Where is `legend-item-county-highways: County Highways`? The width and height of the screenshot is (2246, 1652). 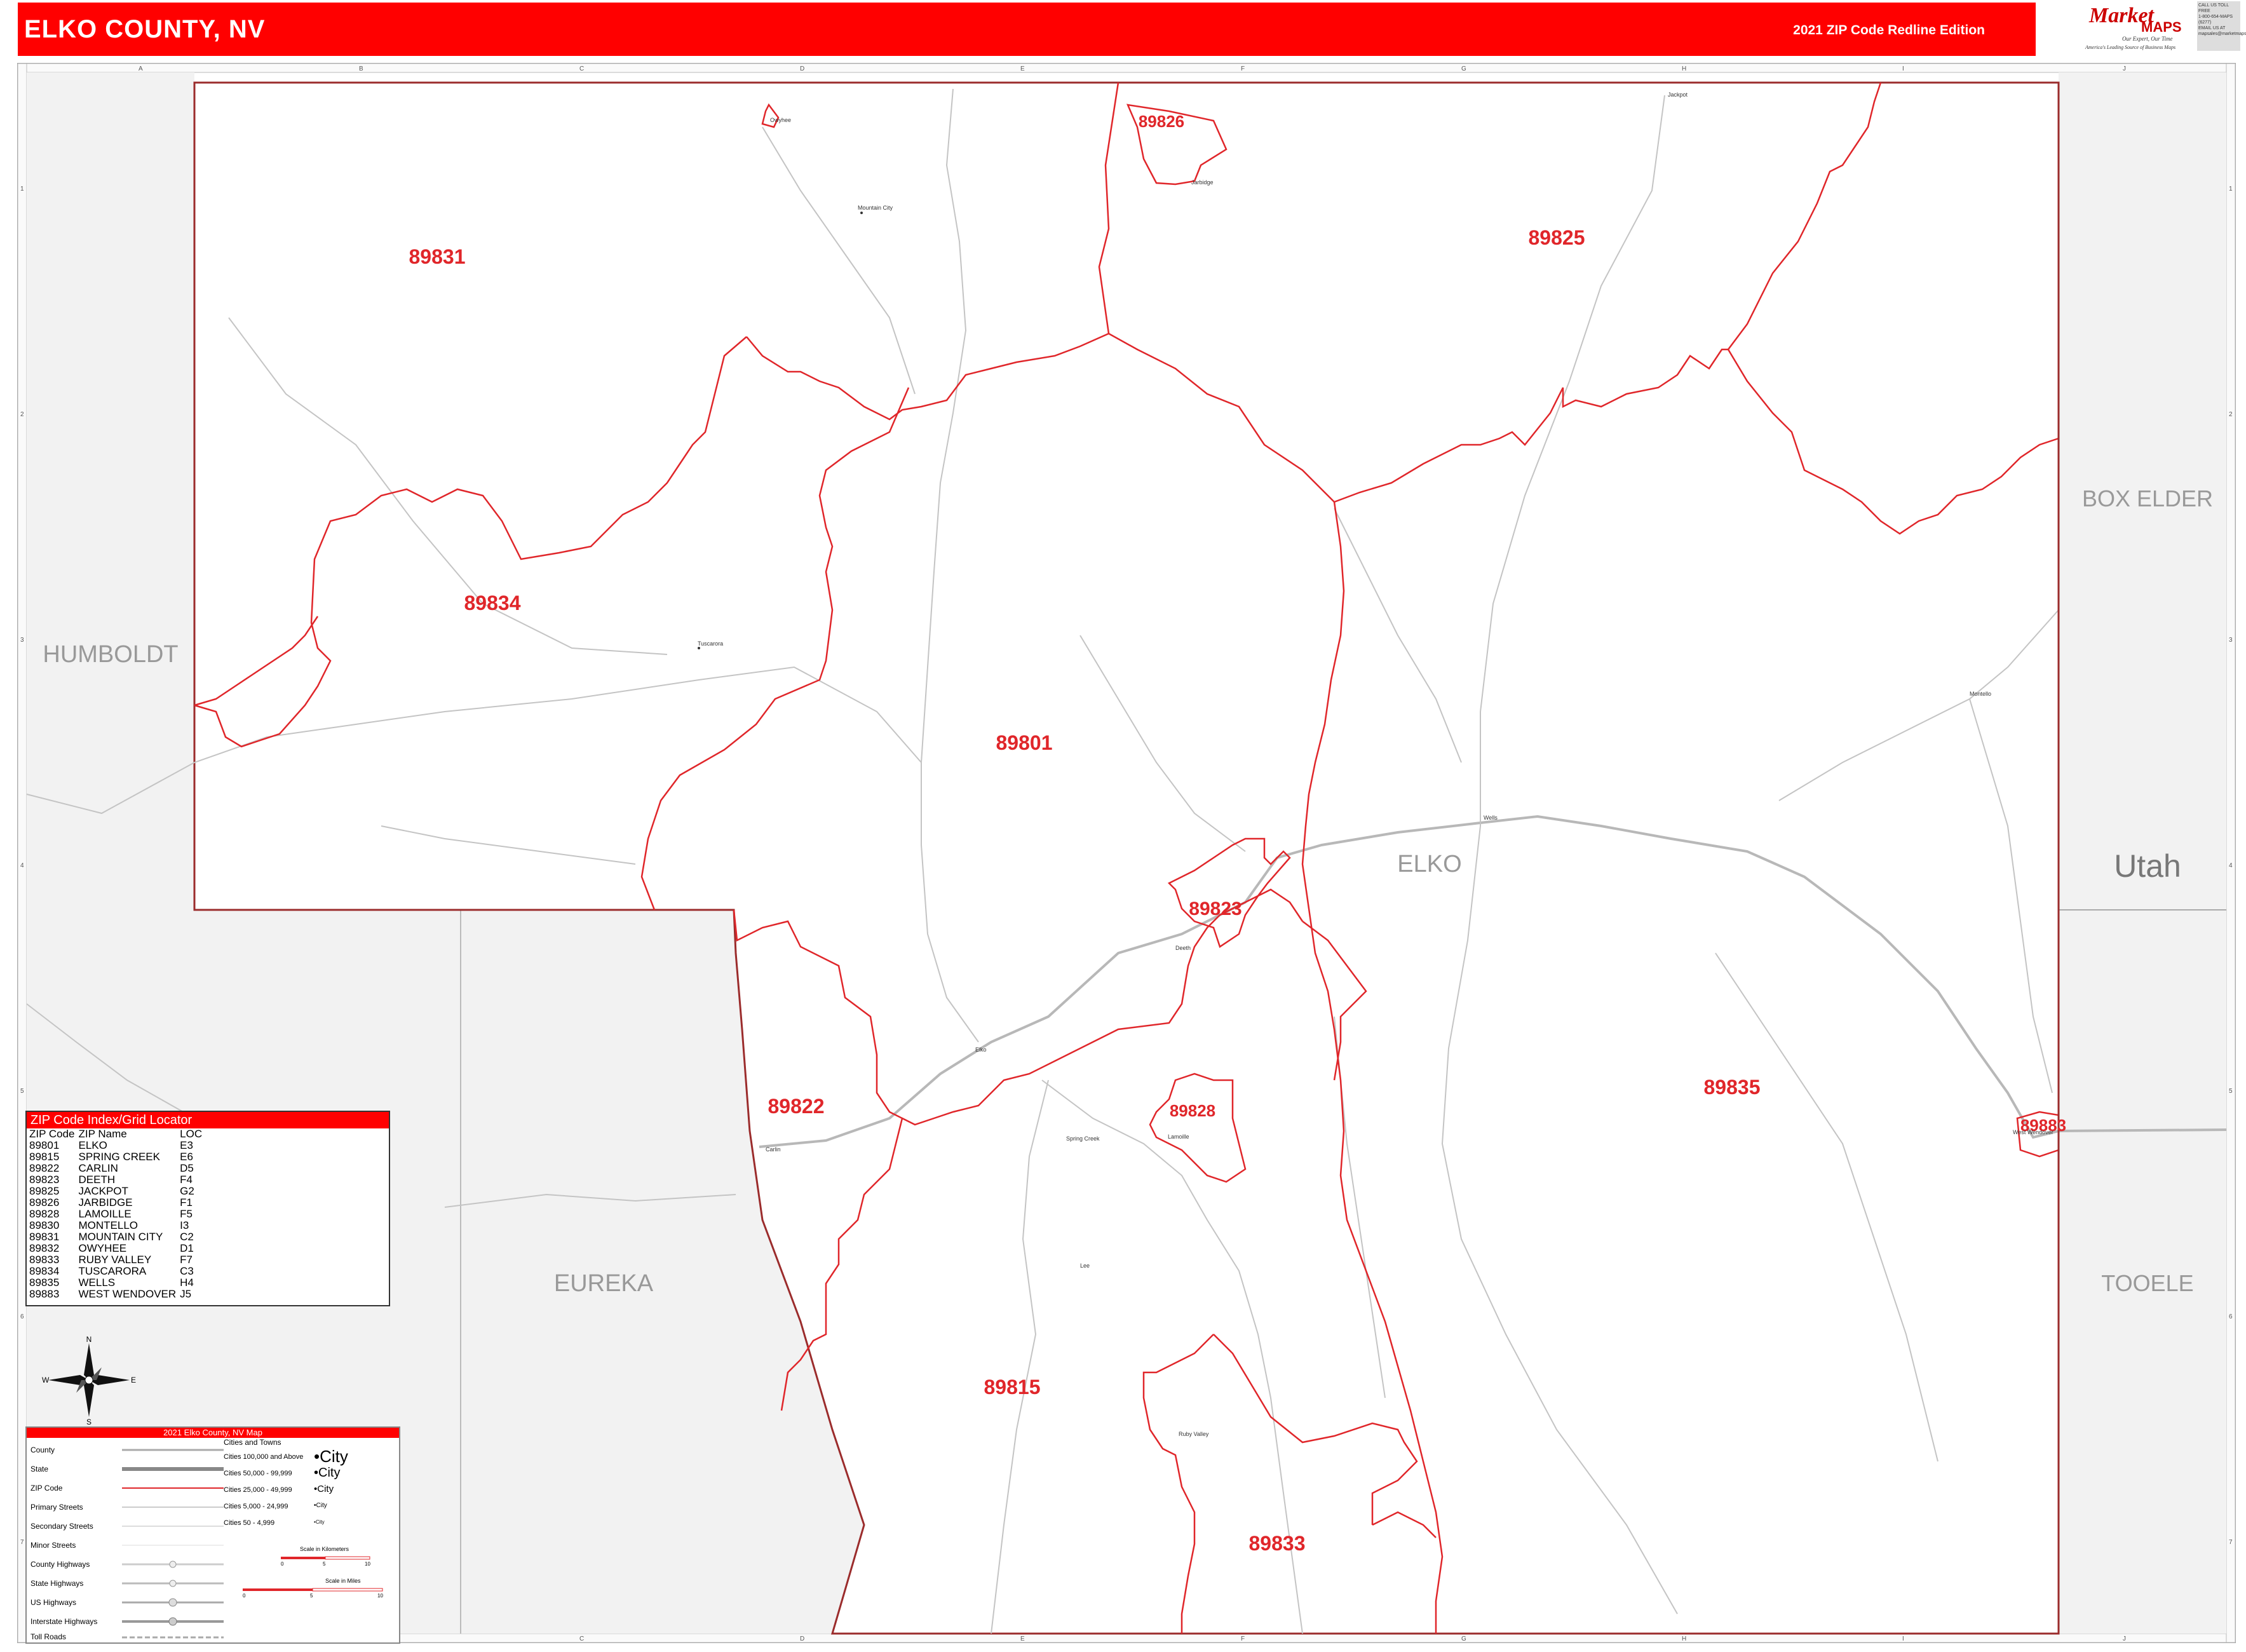 legend-item-county-highways: County Highways is located at coordinates (60, 1565).